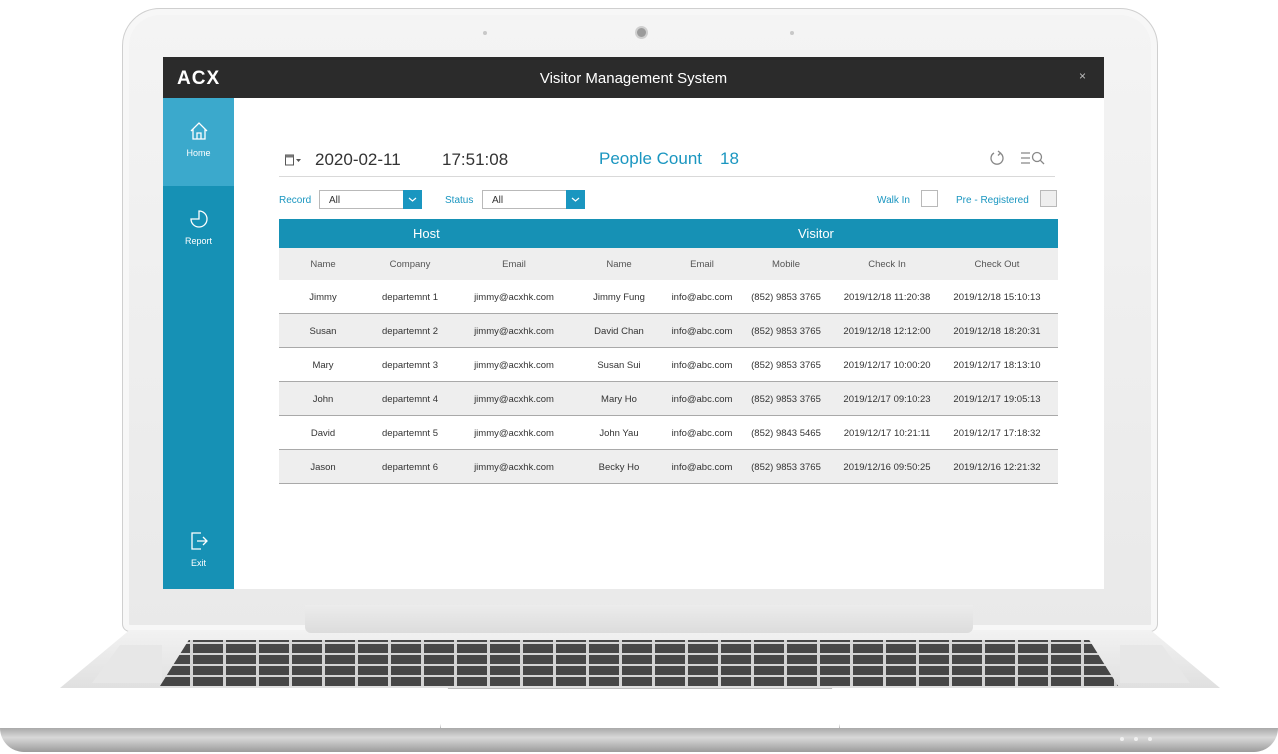 Image resolution: width=1278 pixels, height=754 pixels. Describe the element at coordinates (619, 467) in the screenshot. I see `col-visitor-name: Becky Ho` at that location.